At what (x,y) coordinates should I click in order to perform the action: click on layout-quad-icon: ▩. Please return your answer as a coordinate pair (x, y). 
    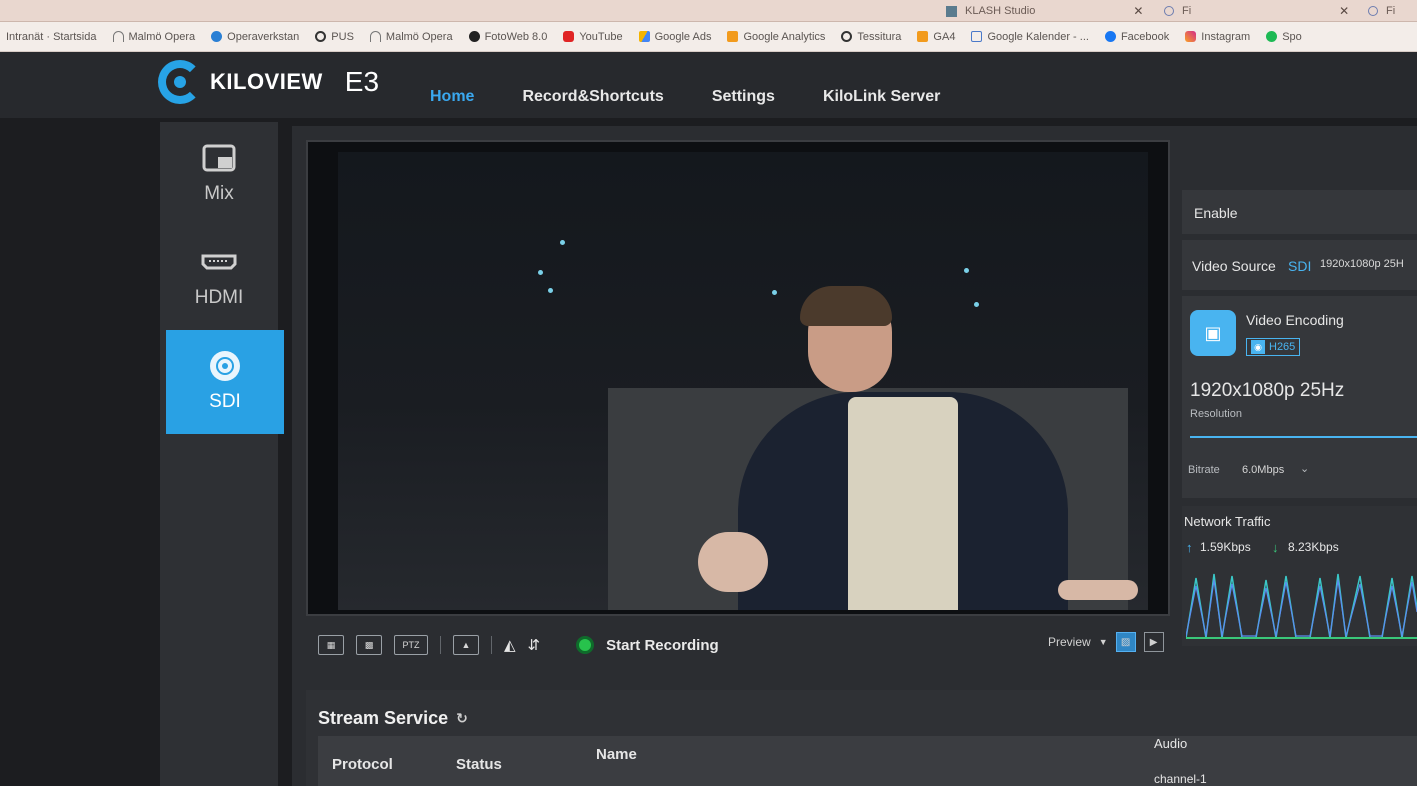
    Looking at the image, I should click on (369, 645).